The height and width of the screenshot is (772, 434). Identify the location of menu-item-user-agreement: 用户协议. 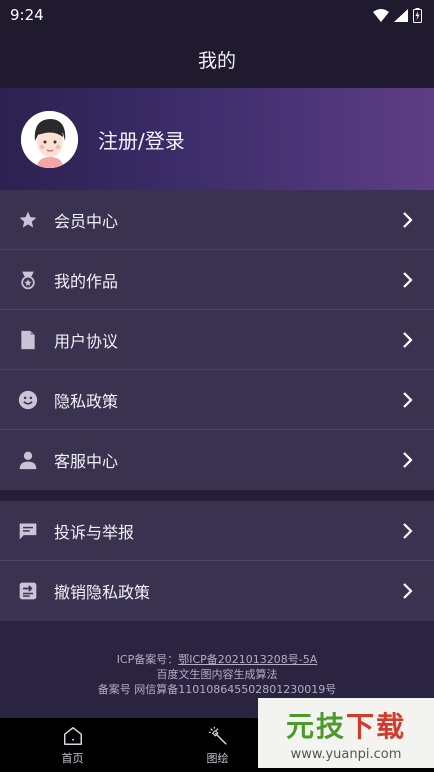
(217, 340).